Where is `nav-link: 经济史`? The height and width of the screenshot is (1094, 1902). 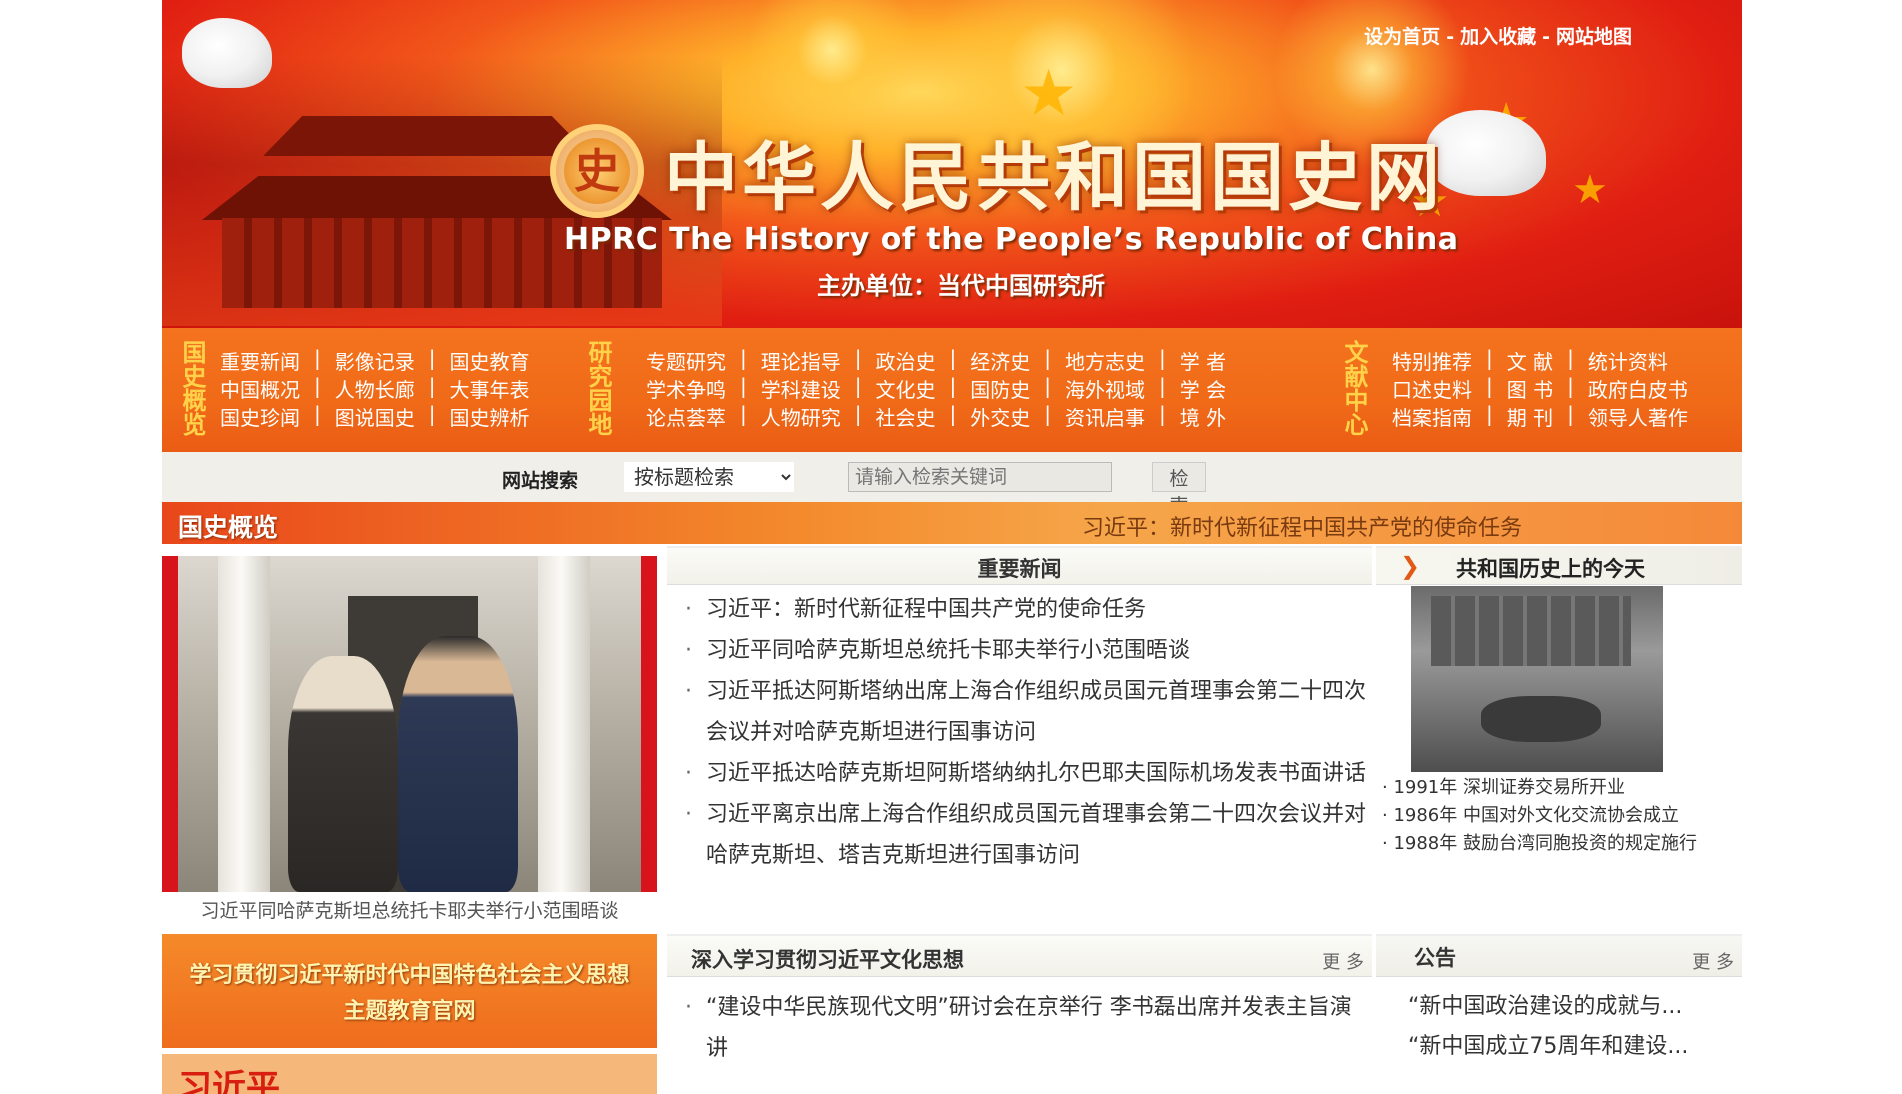
nav-link: 经济史 is located at coordinates (1000, 360).